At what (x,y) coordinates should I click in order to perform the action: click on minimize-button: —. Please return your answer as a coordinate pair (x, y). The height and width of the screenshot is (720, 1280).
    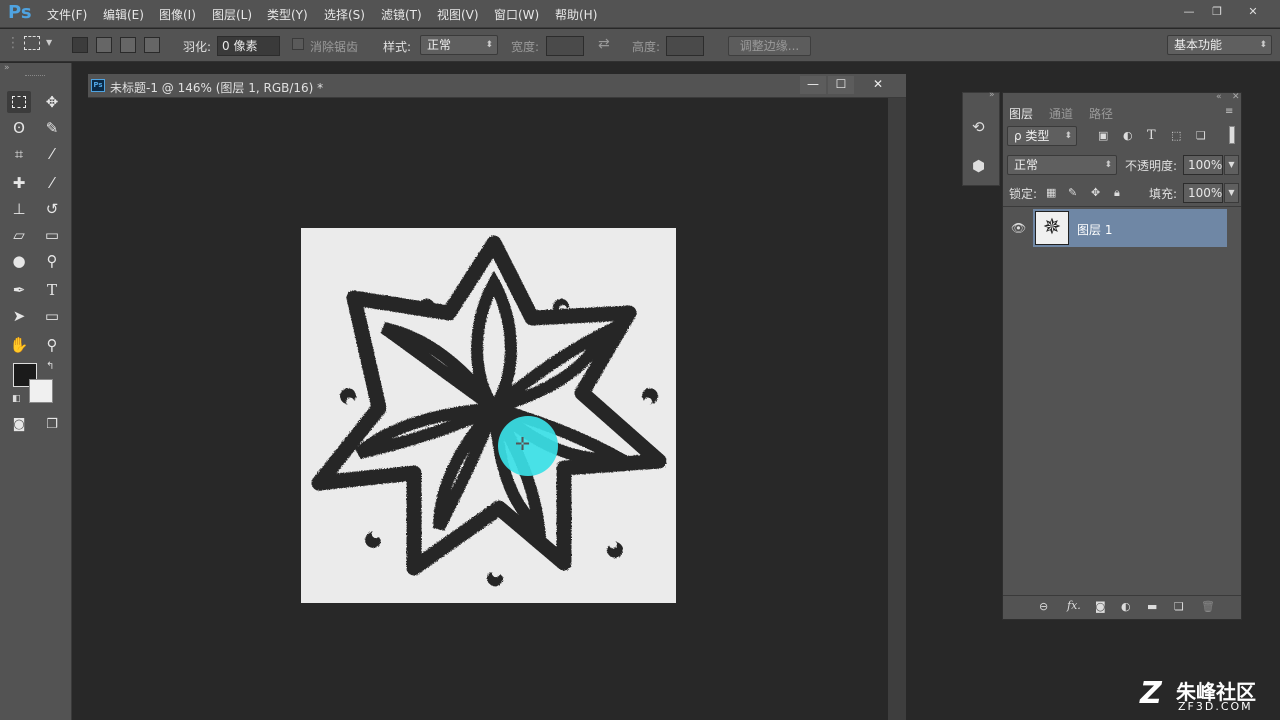
    Looking at the image, I should click on (1189, 13).